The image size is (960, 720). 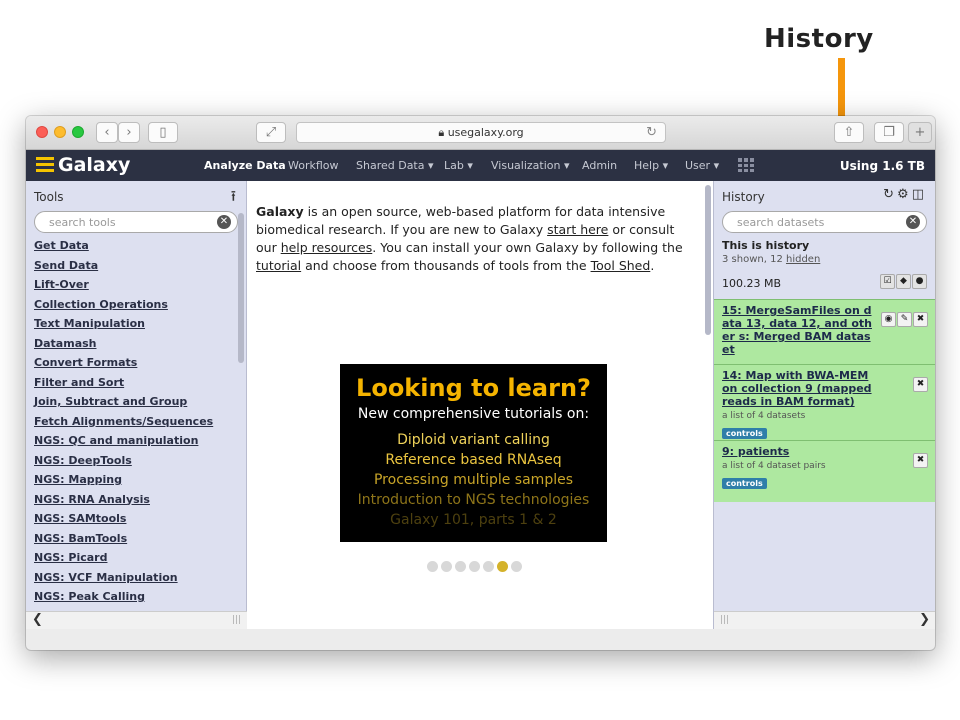 What do you see at coordinates (136, 483) in the screenshot?
I see `tool-section-link: NGS: Mapping` at bounding box center [136, 483].